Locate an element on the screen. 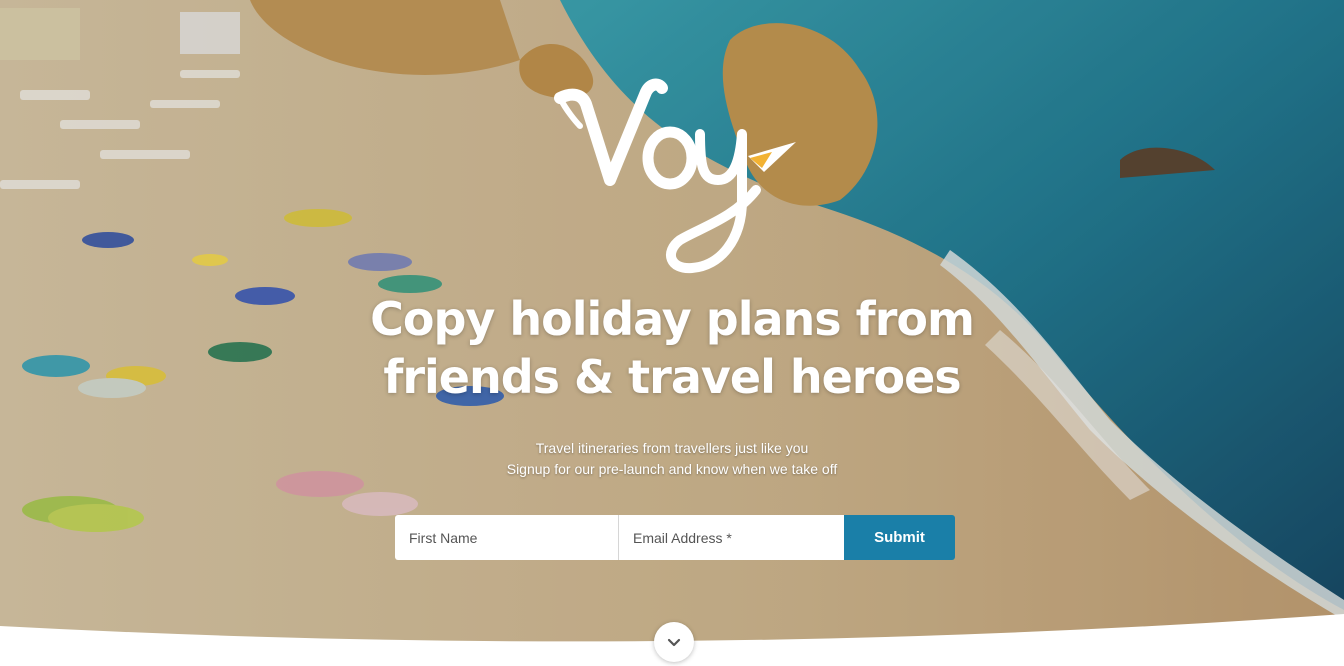 Image resolution: width=1344 pixels, height=666 pixels. submit-button: Submit is located at coordinates (899, 537).